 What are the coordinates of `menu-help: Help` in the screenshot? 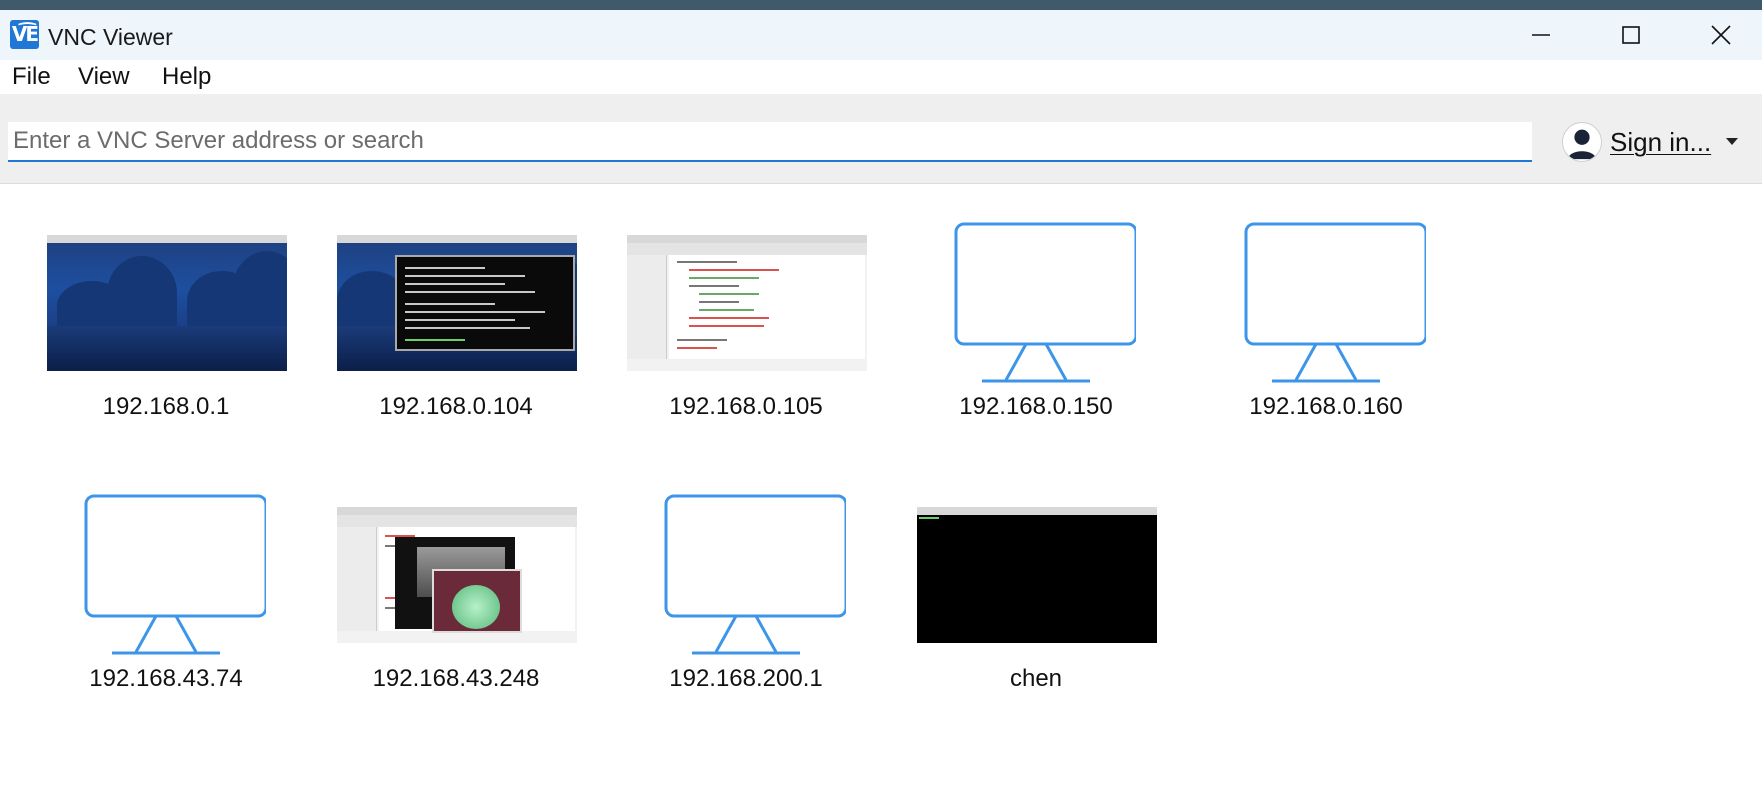 It's located at (186, 77).